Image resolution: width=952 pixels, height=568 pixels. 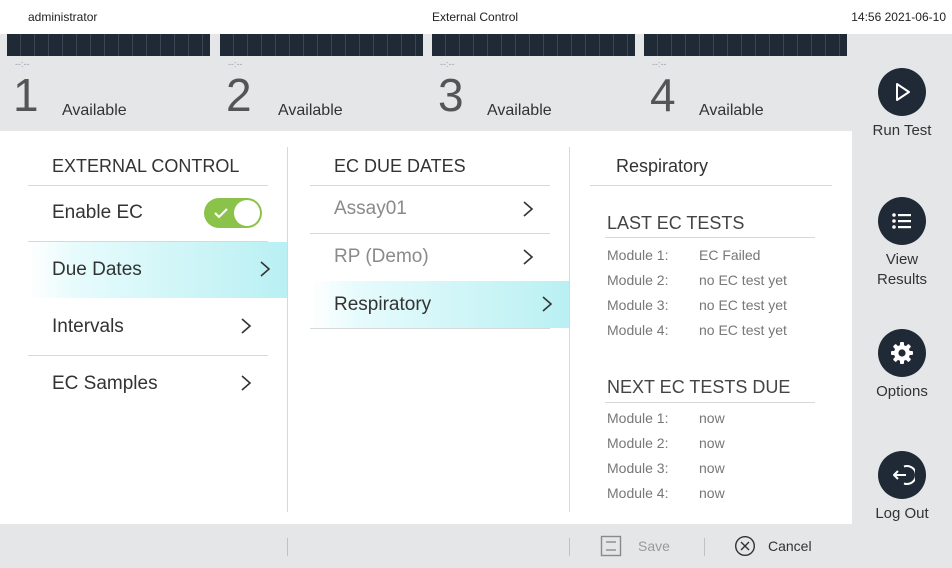 I want to click on module-tile-3: --:-- 3 Available, so click(x=533, y=82).